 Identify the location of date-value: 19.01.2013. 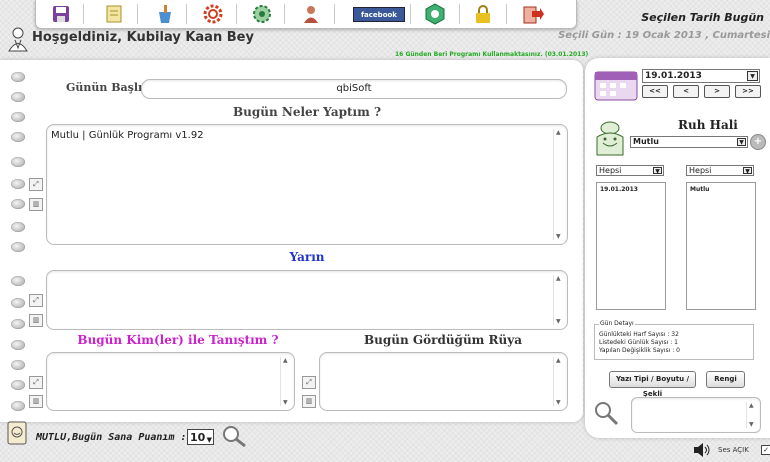
(673, 76).